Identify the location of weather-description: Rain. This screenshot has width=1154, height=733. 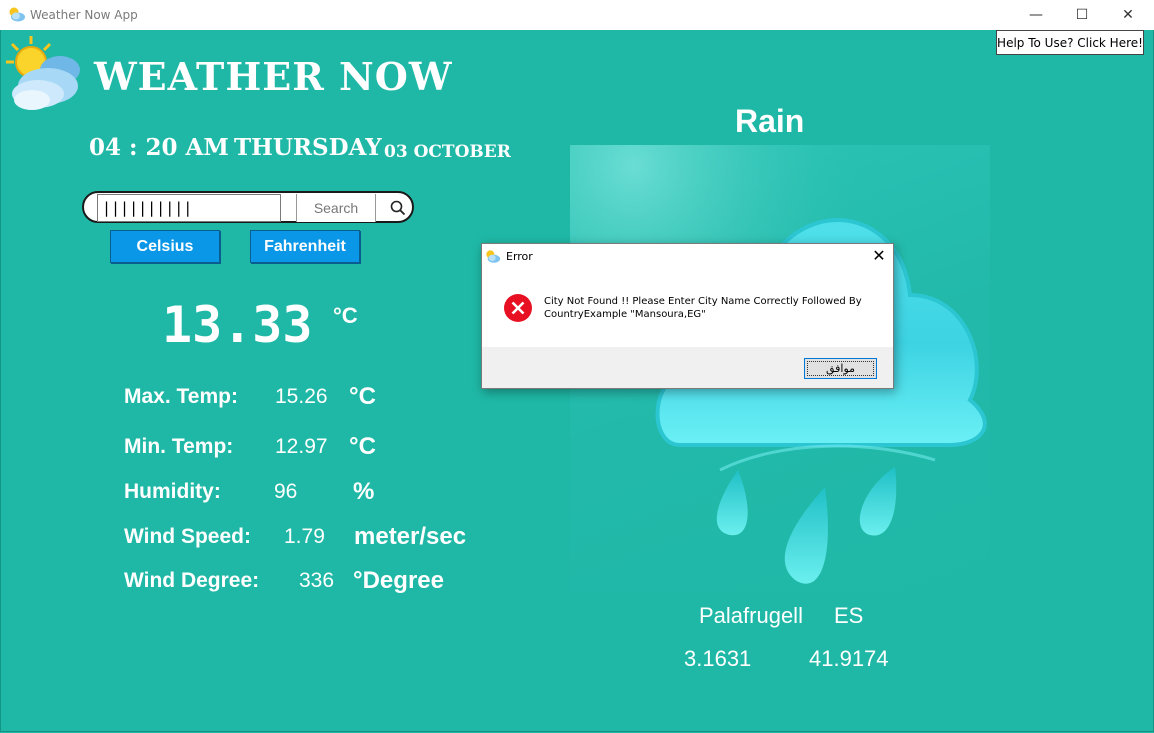
(770, 121).